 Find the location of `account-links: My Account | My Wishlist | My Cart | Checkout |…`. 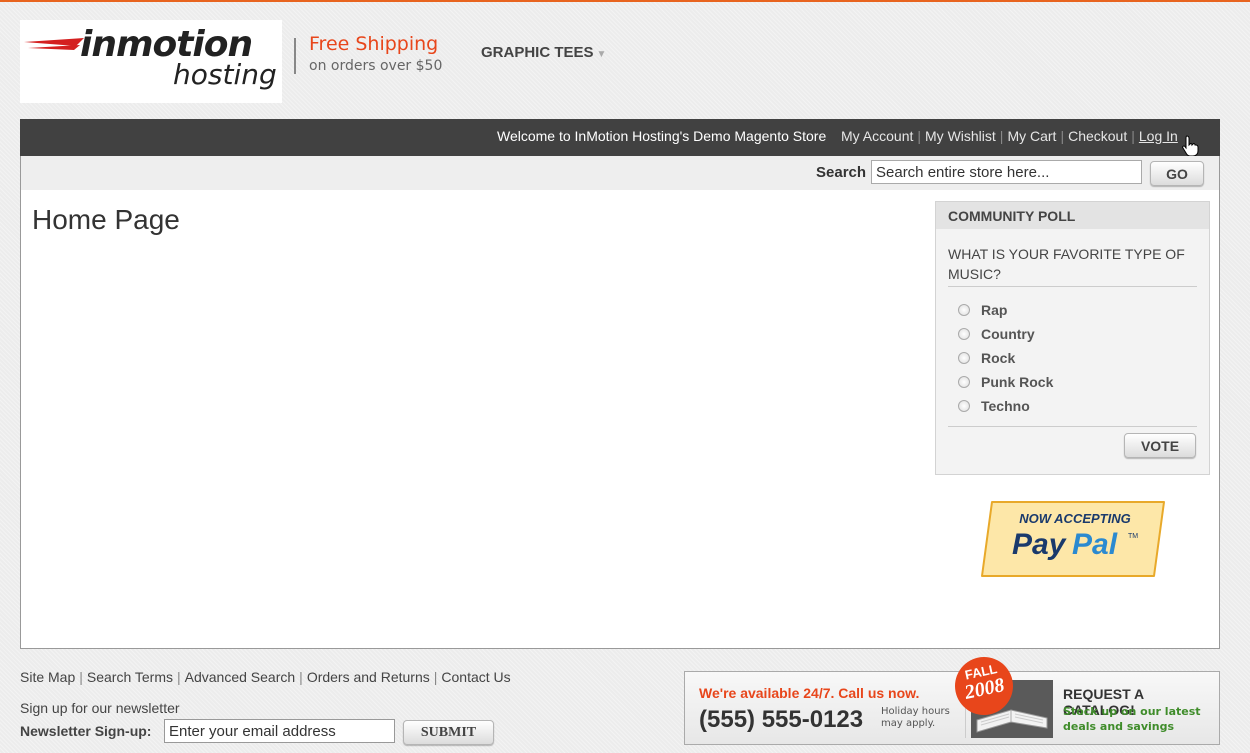

account-links: My Account | My Wishlist | My Cart | Checkout |… is located at coordinates (1009, 136).